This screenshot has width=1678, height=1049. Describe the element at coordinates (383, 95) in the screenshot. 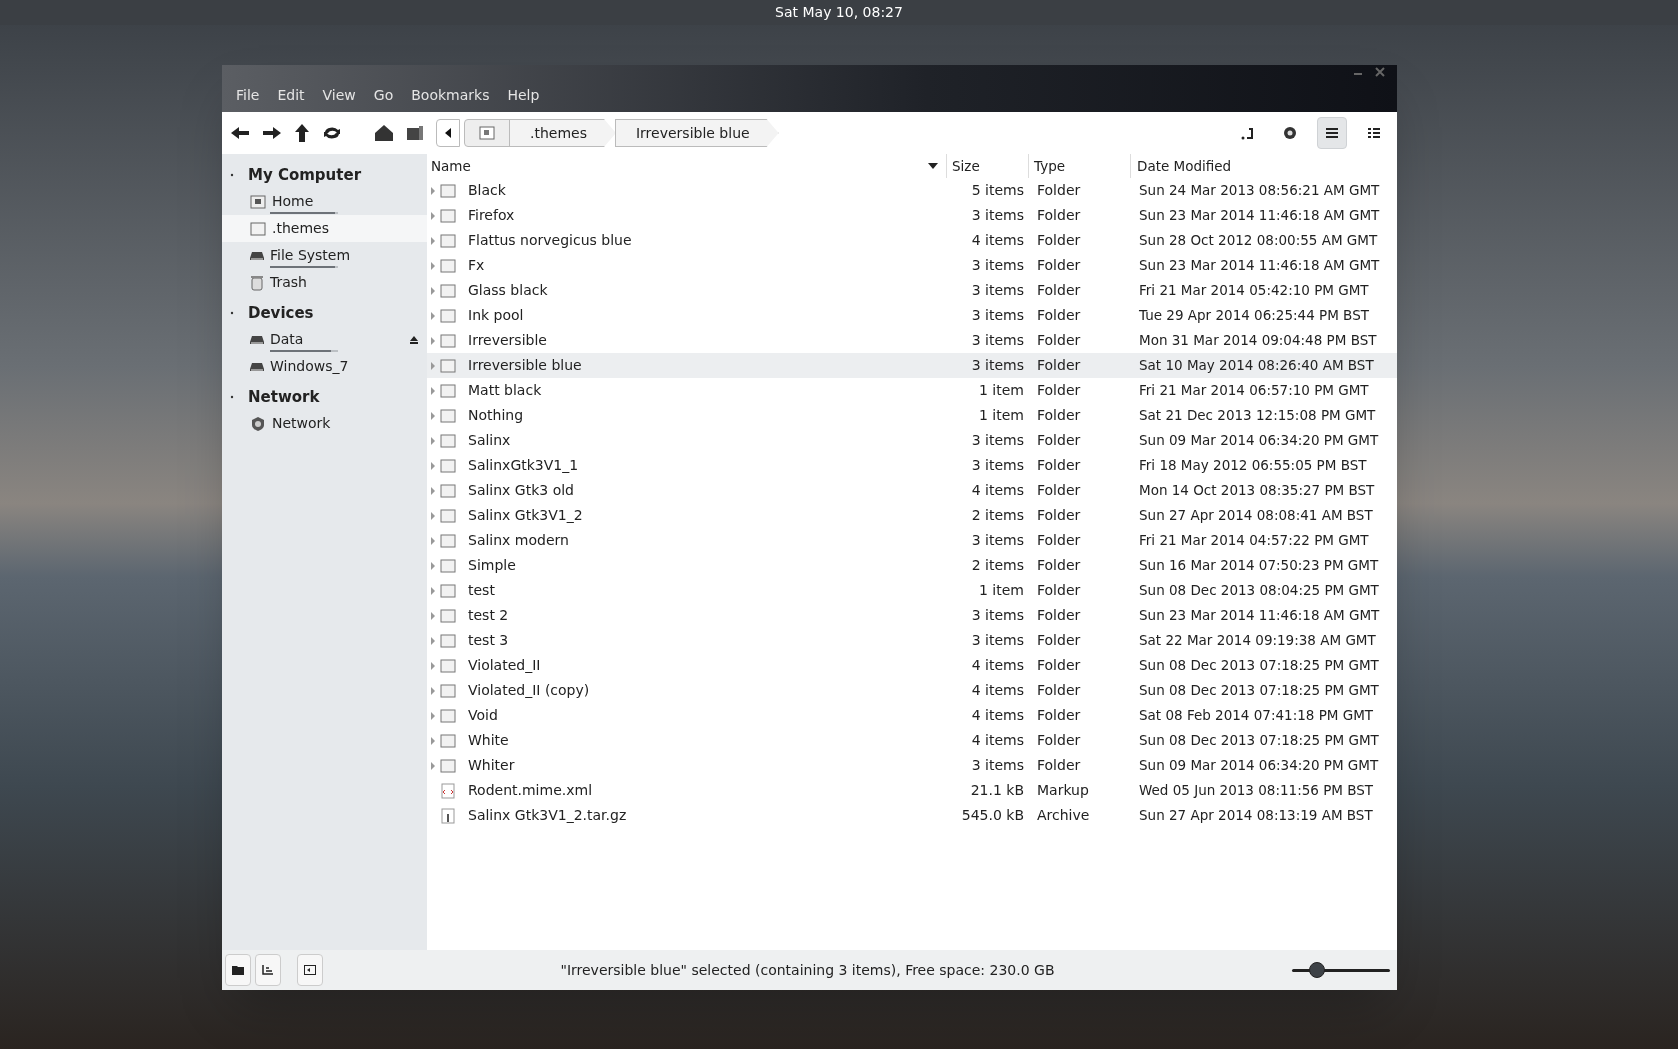

I see `menu-item: Go` at that location.